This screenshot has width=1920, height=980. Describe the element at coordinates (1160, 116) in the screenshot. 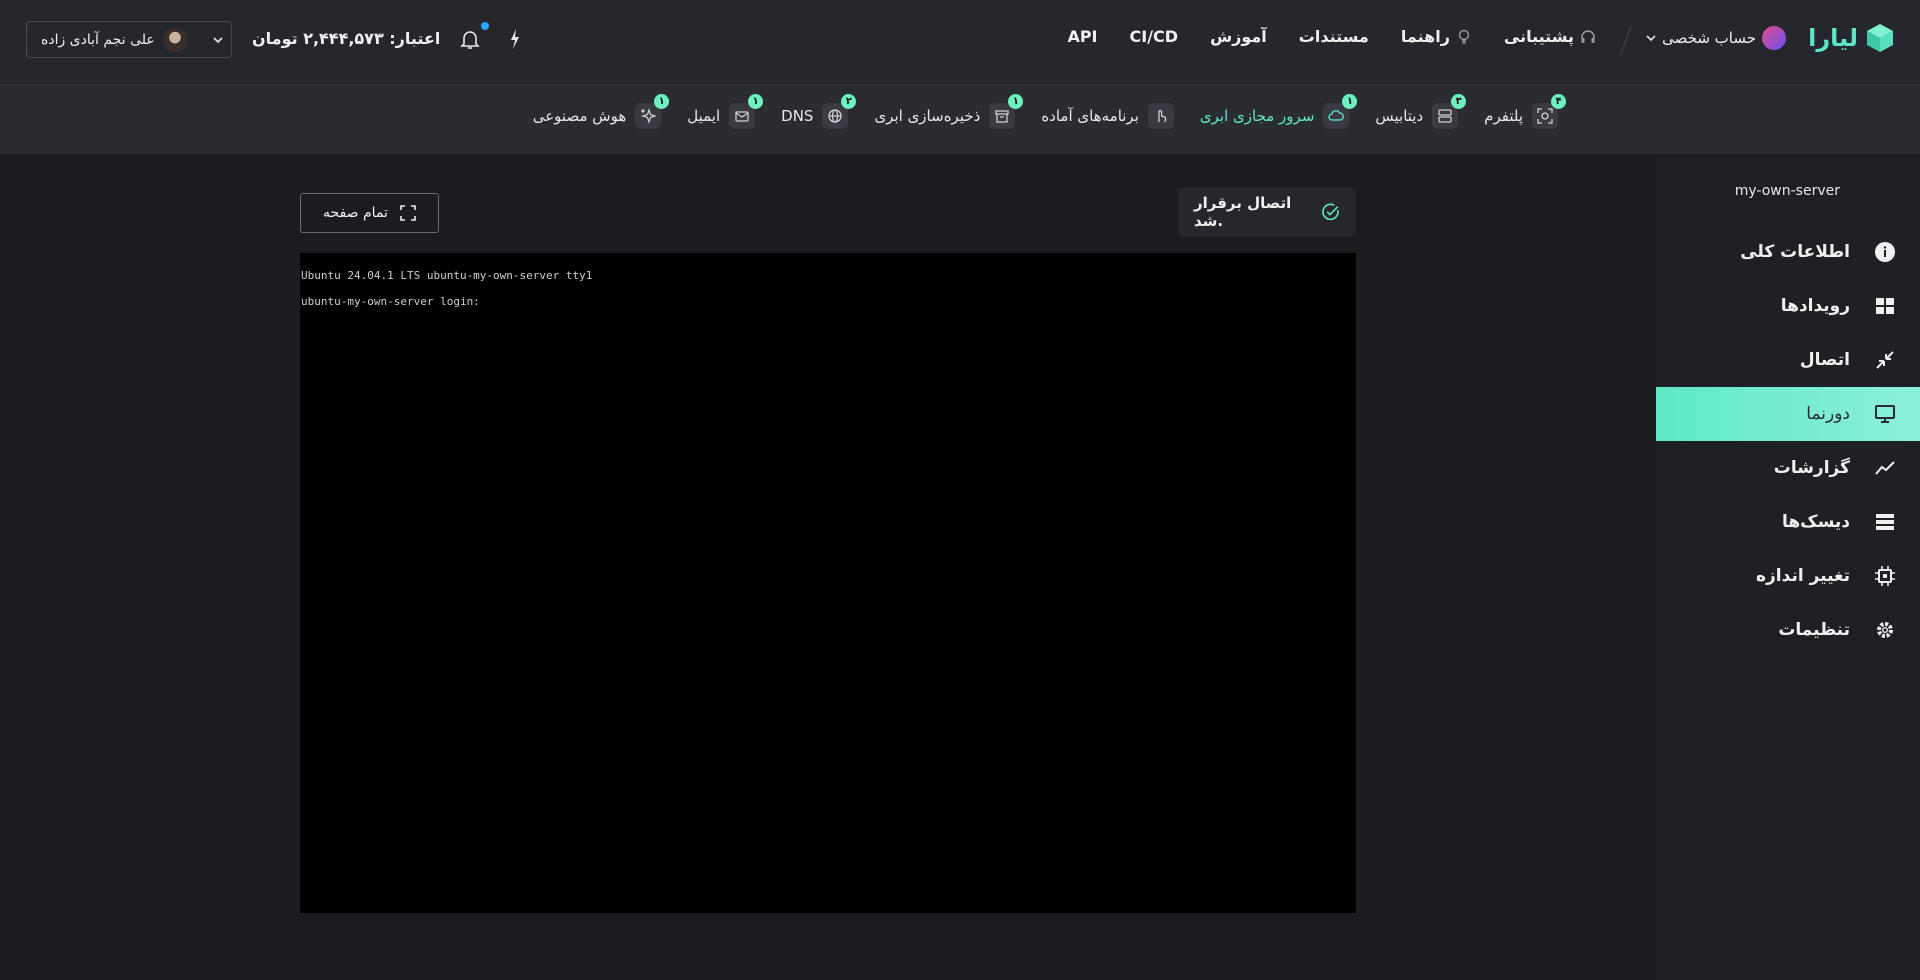

I see `touch-icon` at that location.